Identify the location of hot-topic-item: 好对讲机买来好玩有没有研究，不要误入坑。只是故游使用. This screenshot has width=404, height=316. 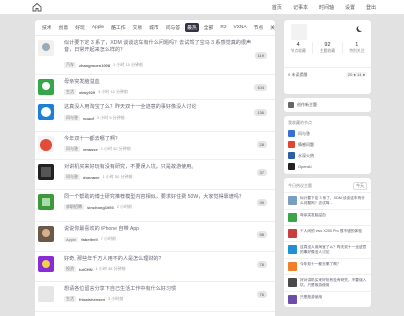
(327, 282).